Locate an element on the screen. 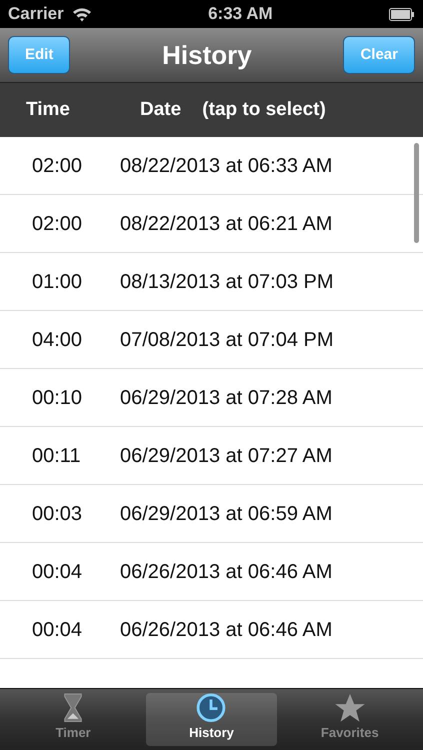  tab-label: History is located at coordinates (211, 733).